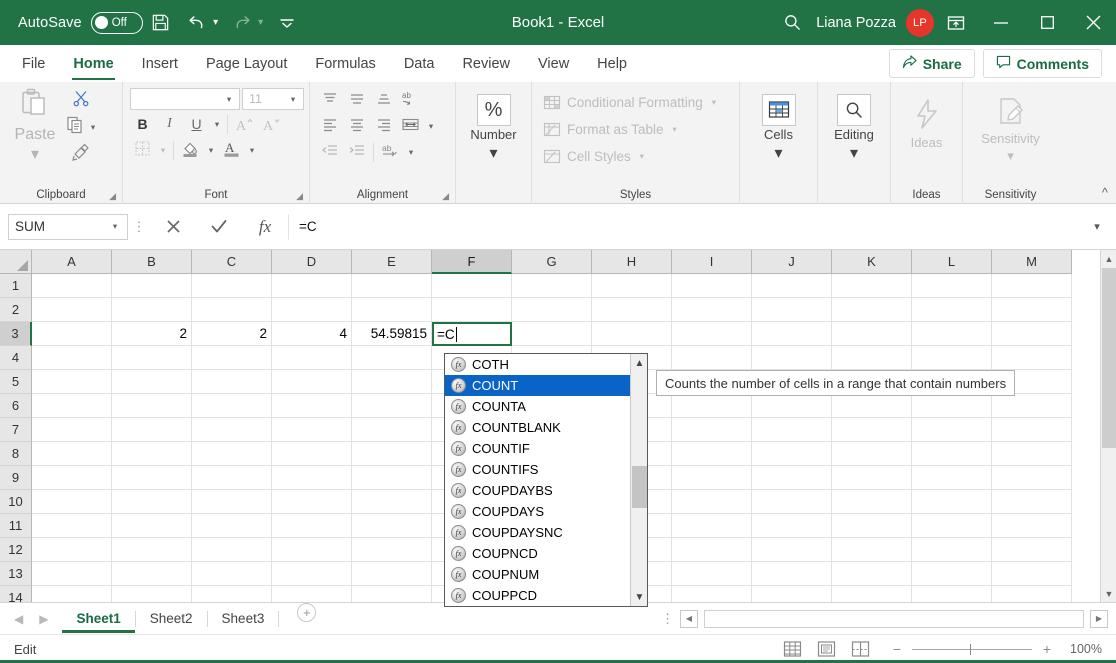  What do you see at coordinates (33, 63) in the screenshot?
I see `tab-file: File` at bounding box center [33, 63].